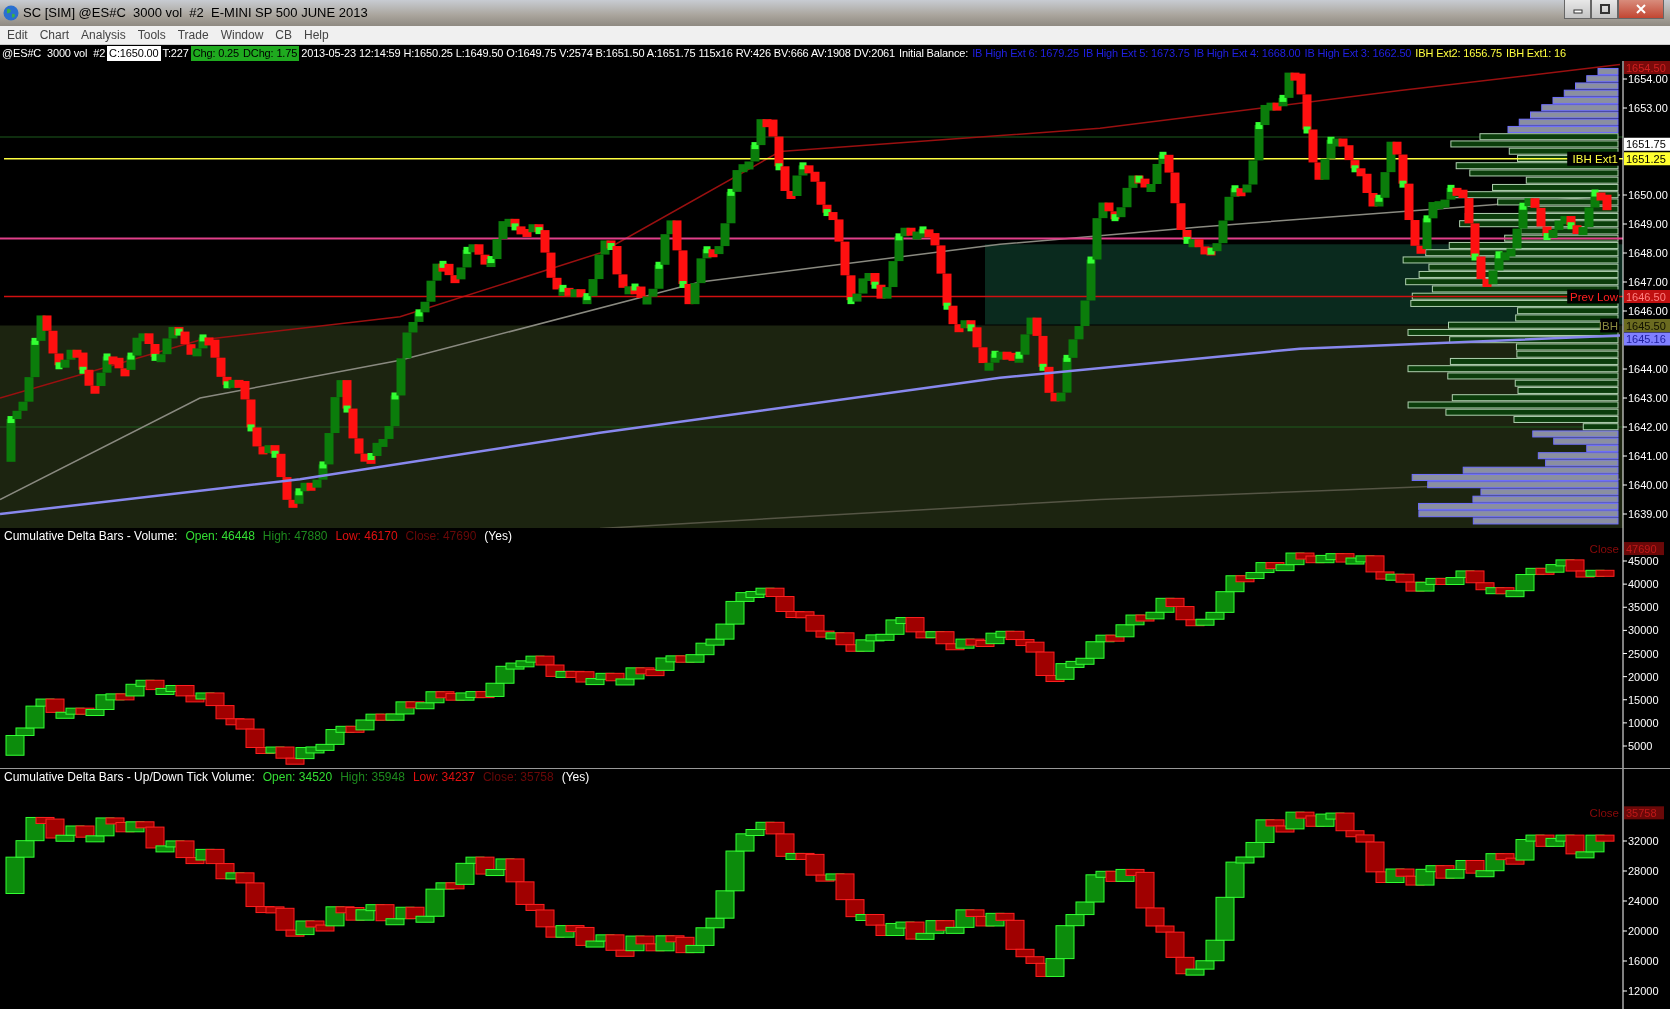 The image size is (1670, 1009). I want to click on price-tag: 1654.50, so click(1647, 67).